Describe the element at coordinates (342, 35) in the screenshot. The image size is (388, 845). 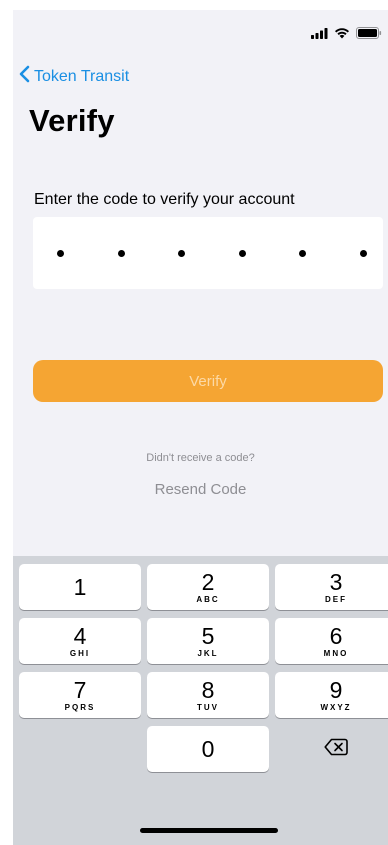
I see `wifi-icon` at that location.